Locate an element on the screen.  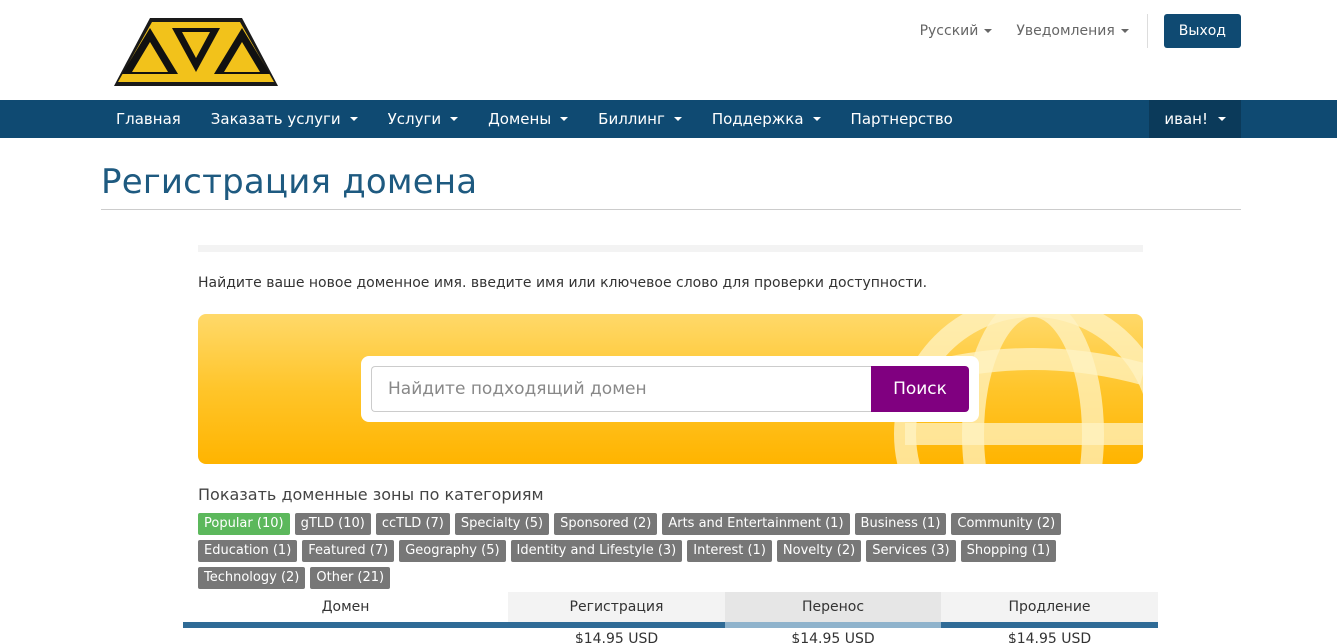
category-tag: Popular (10) is located at coordinates (244, 524).